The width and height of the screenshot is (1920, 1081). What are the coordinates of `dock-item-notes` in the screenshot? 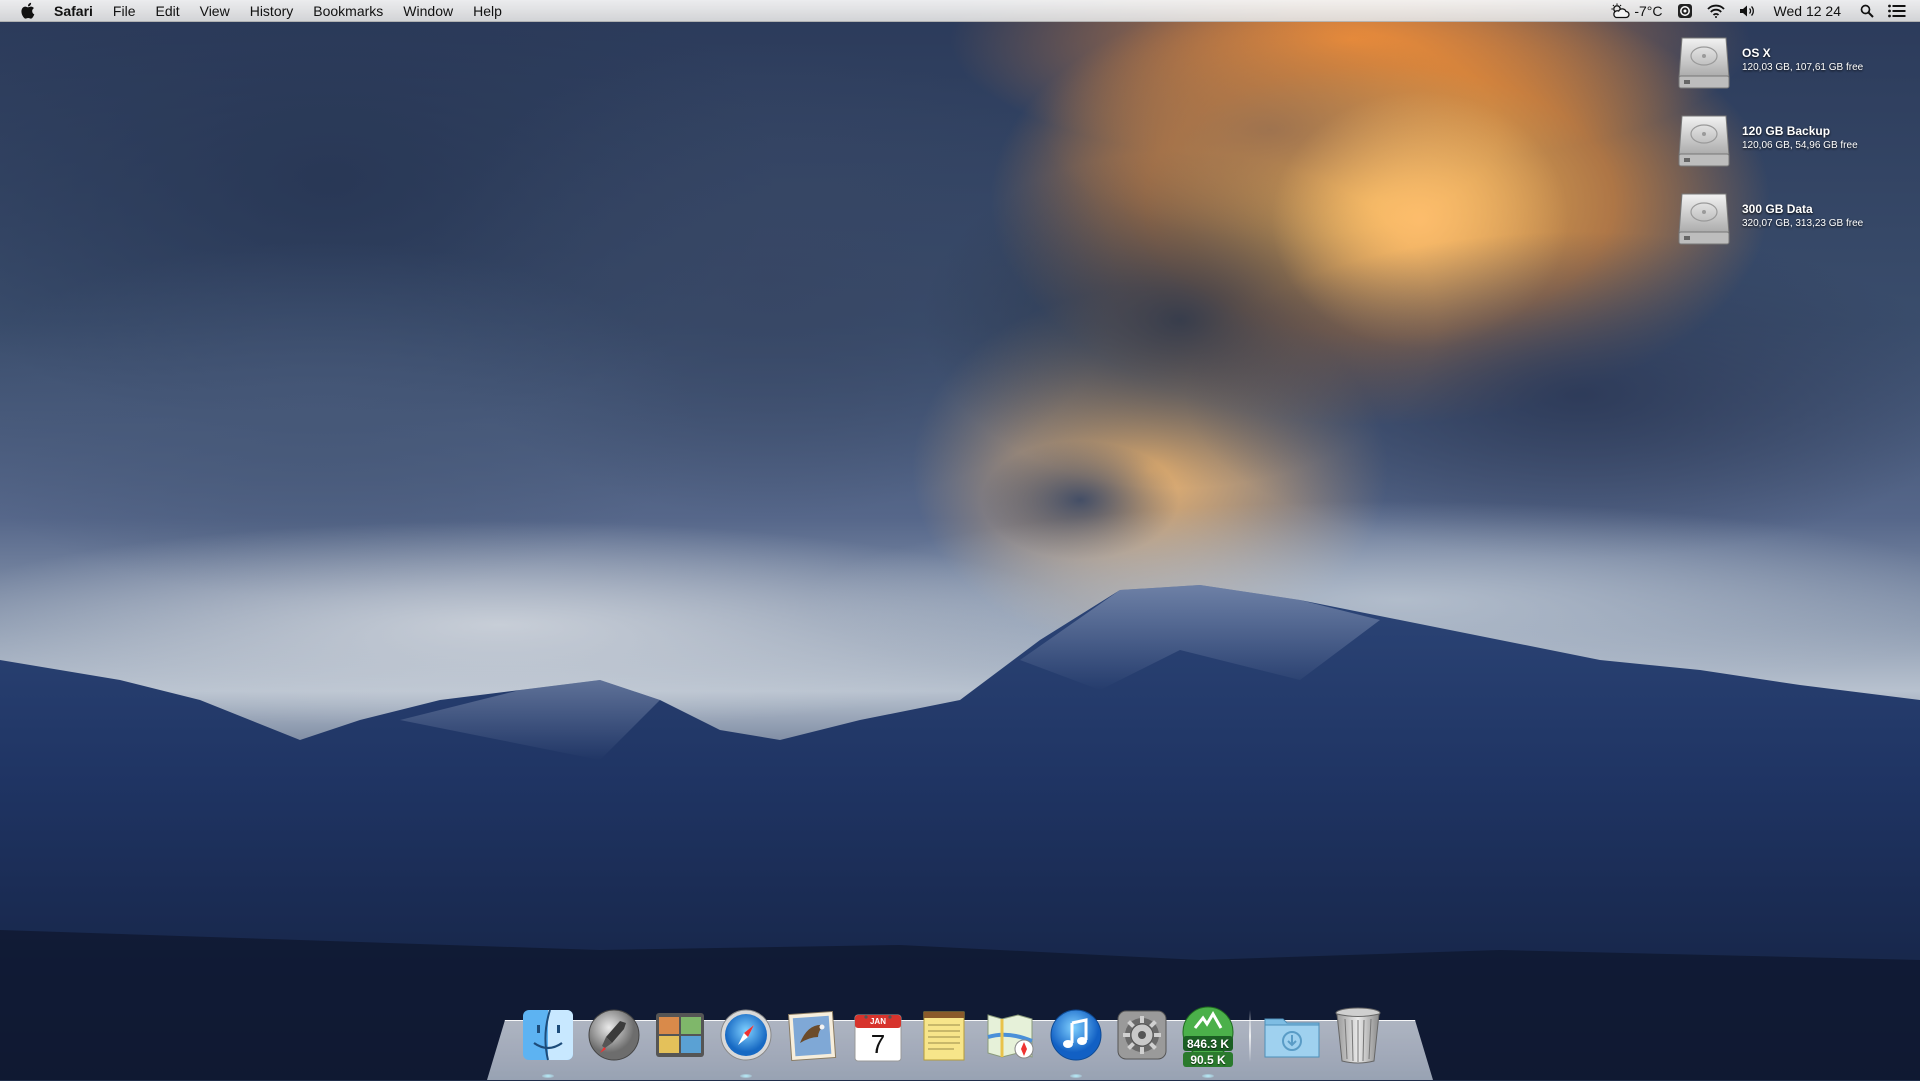 It's located at (944, 1037).